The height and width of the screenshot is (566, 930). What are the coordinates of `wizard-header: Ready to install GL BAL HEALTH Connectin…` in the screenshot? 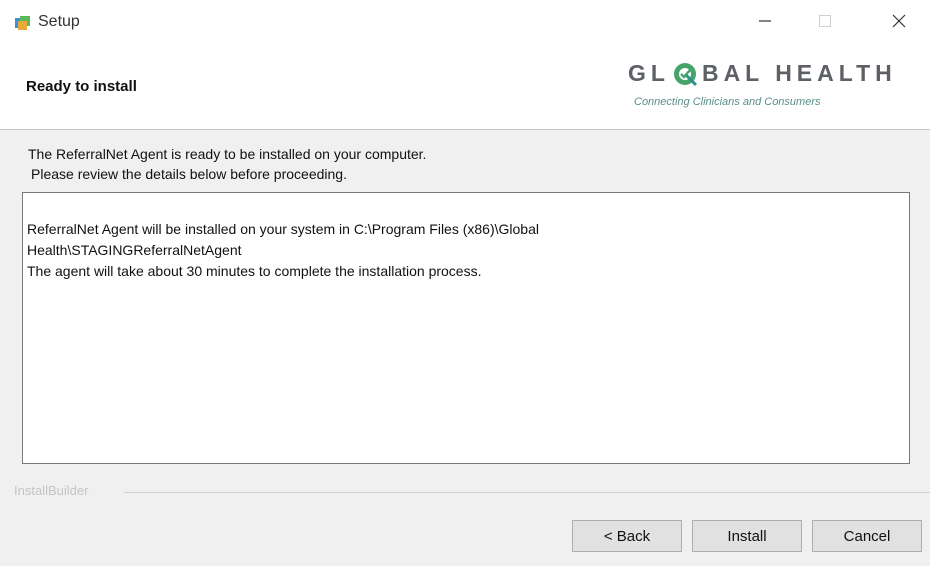 It's located at (465, 88).